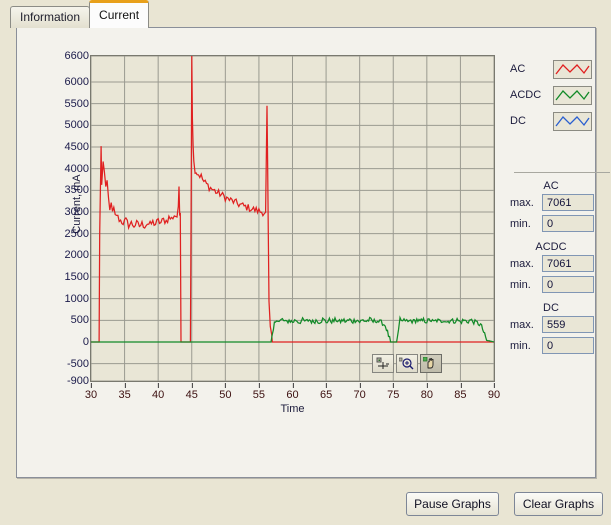  I want to click on x-tick-label: 60, so click(292, 392).